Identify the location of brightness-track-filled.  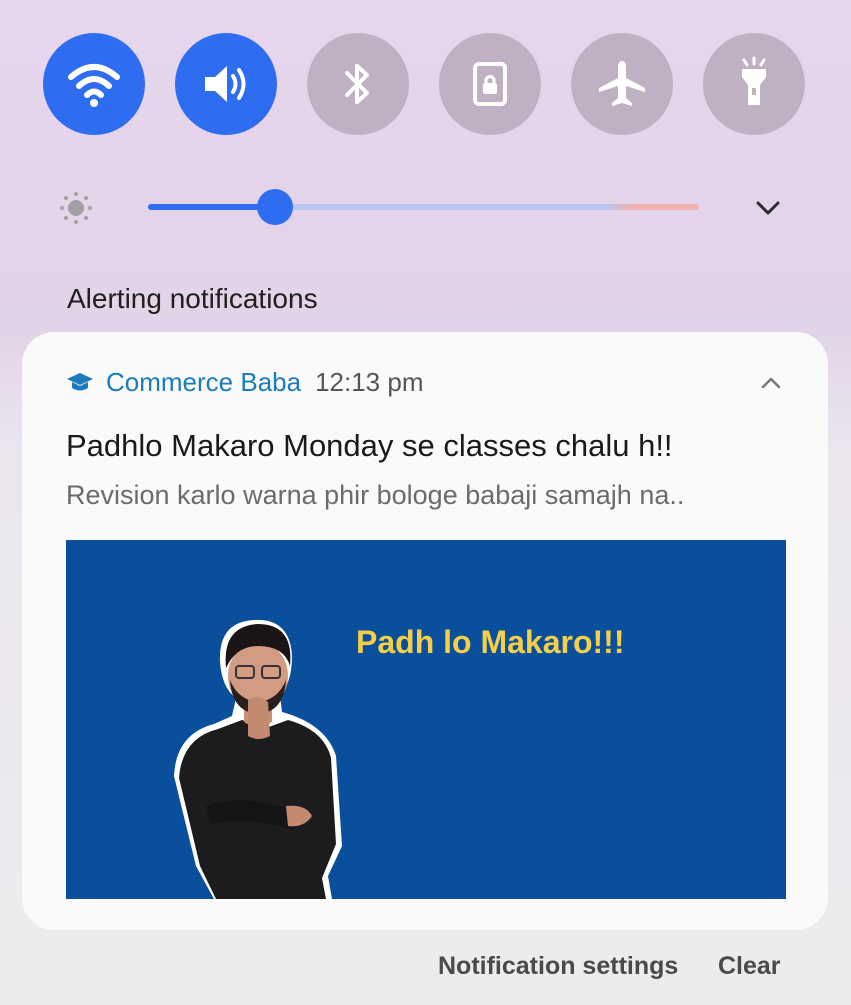
(211, 207).